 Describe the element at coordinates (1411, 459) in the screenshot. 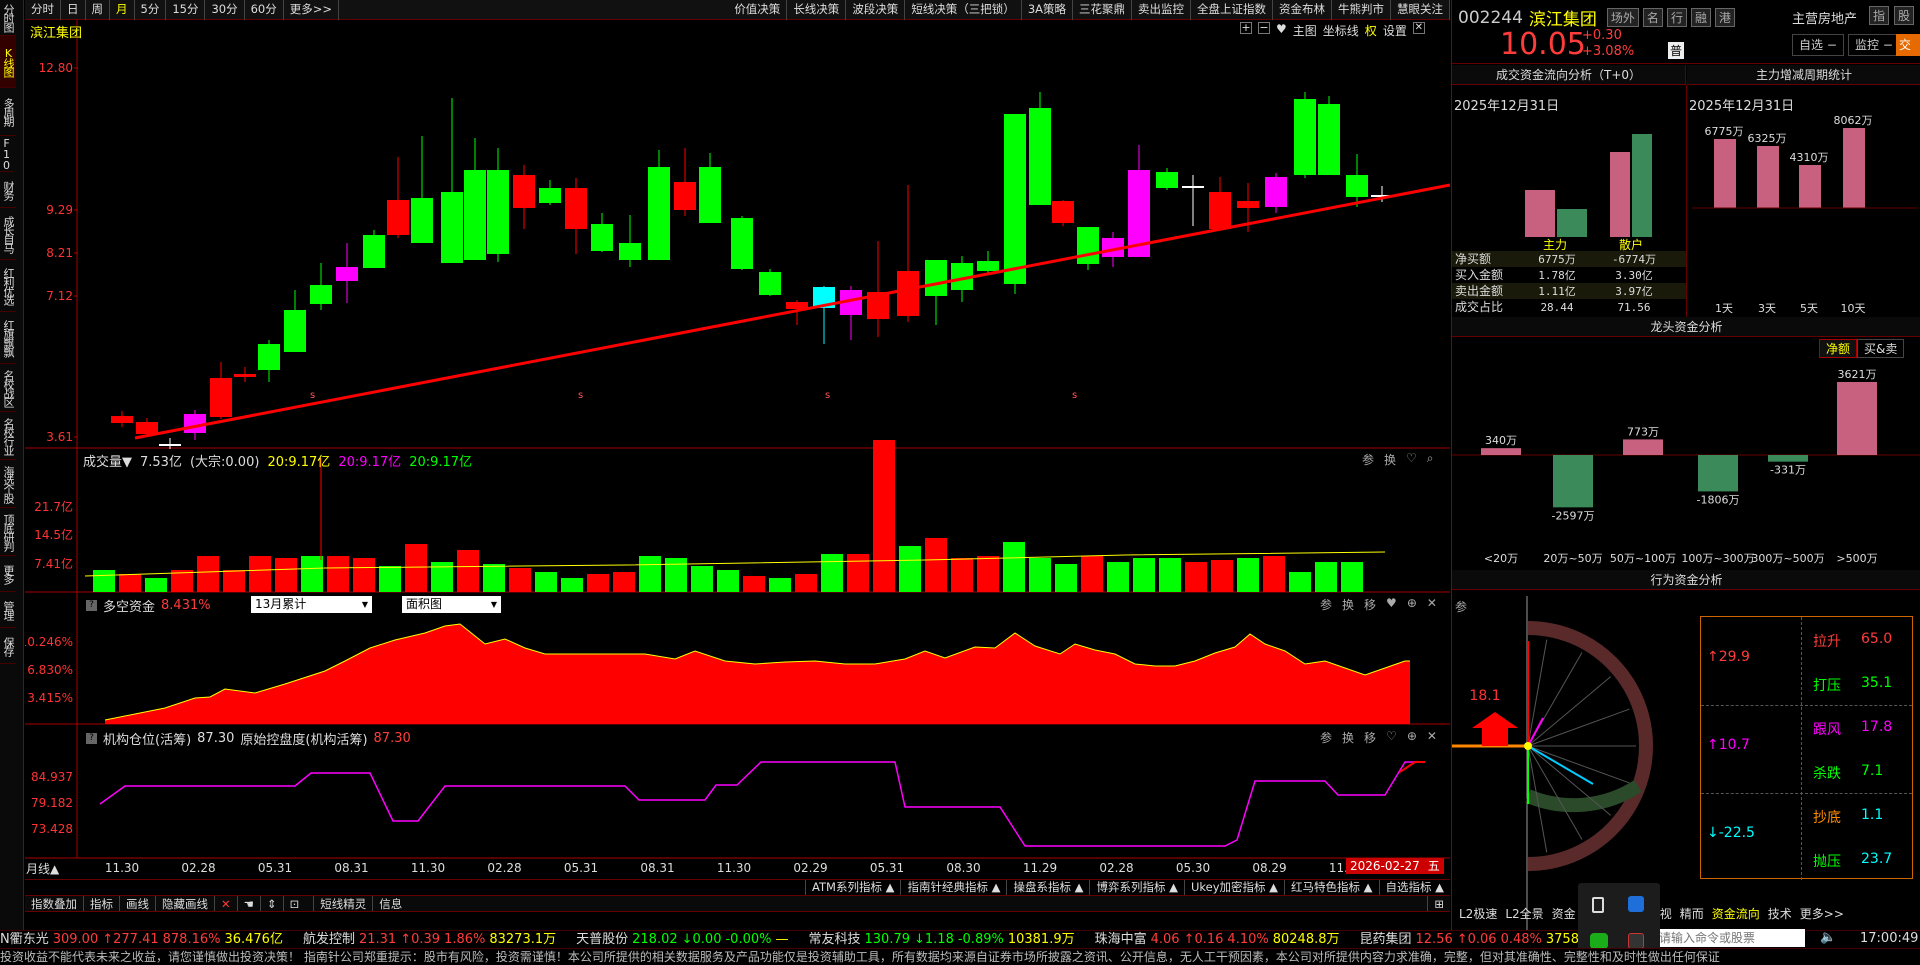

I see `volume-fav-icon: ♡` at that location.